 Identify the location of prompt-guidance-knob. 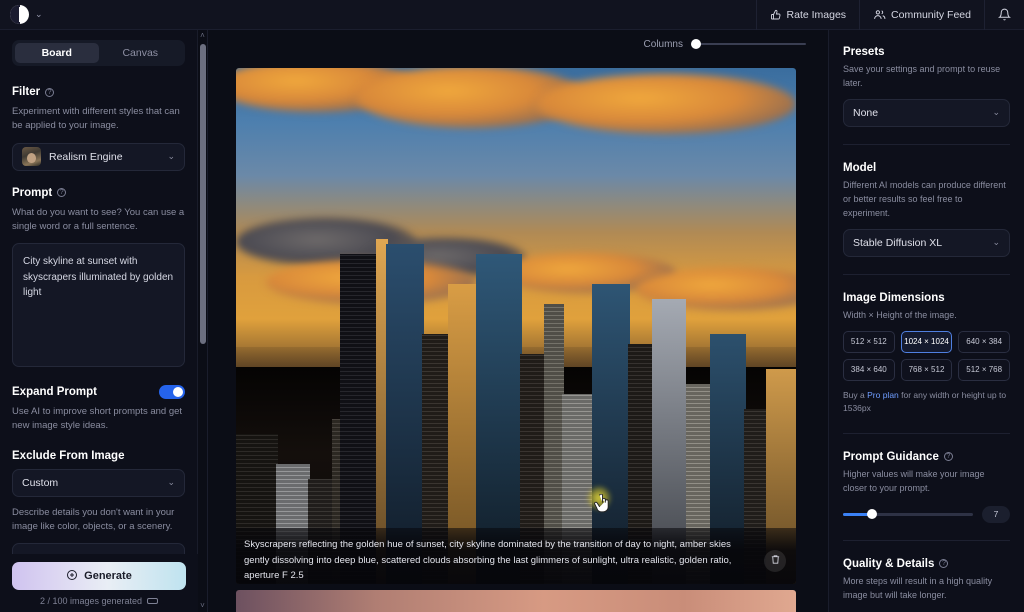
(871, 514).